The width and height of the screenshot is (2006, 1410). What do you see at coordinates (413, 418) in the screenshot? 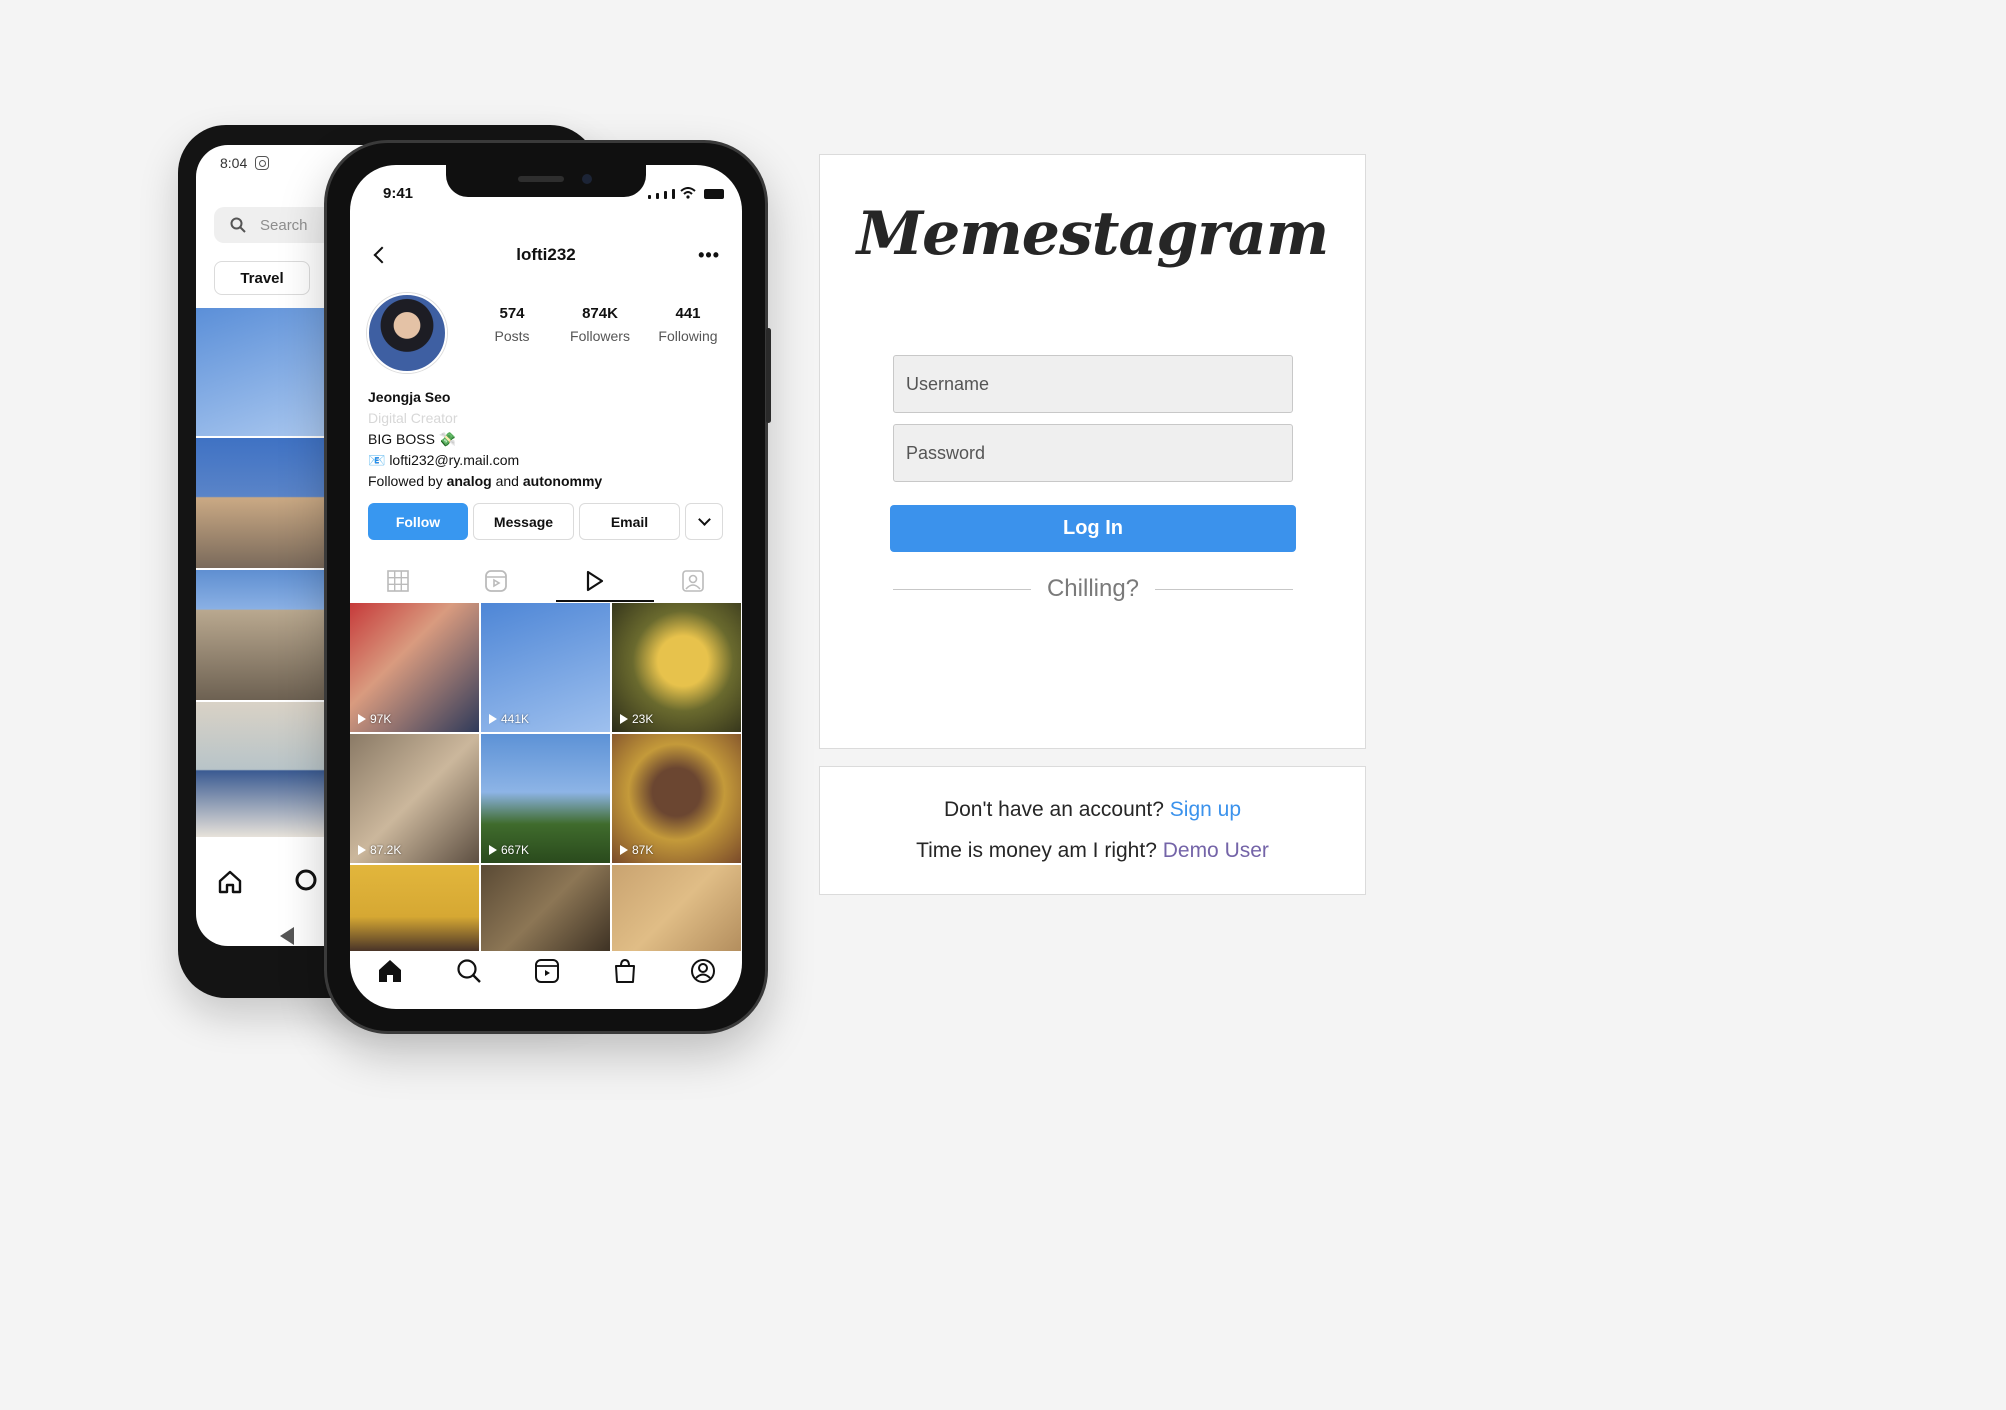
I see `bio-category: Digital Creator` at bounding box center [413, 418].